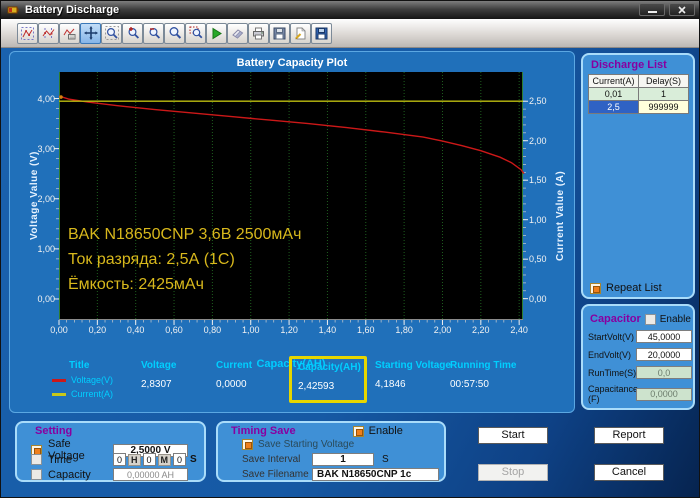 The height and width of the screenshot is (498, 700). I want to click on curve-nodes-button, so click(48, 33).